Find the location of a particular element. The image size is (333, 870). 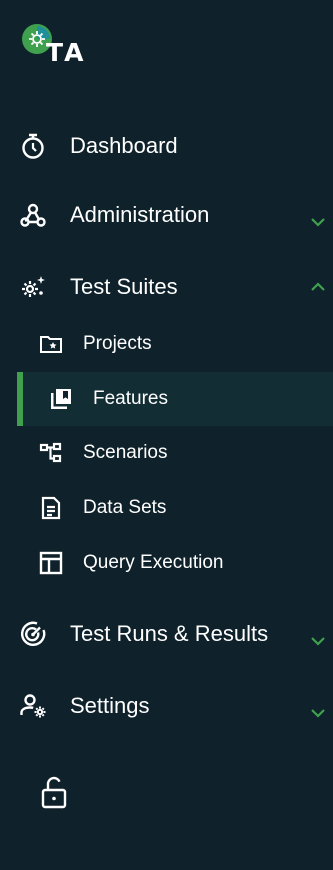

nav-features: Features is located at coordinates (166, 399).